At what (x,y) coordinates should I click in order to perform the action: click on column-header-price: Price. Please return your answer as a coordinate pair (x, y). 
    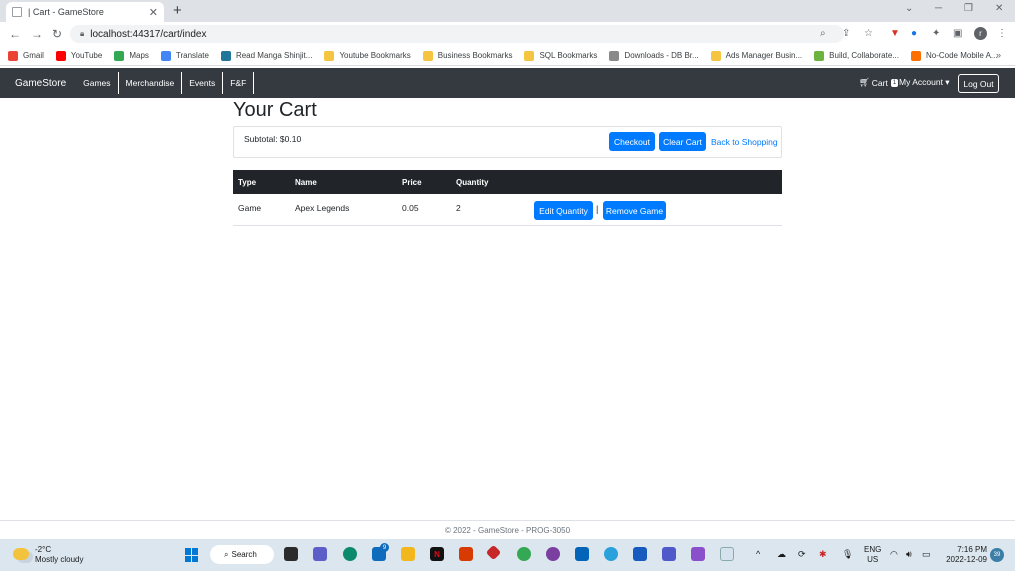
    Looking at the image, I should click on (412, 182).